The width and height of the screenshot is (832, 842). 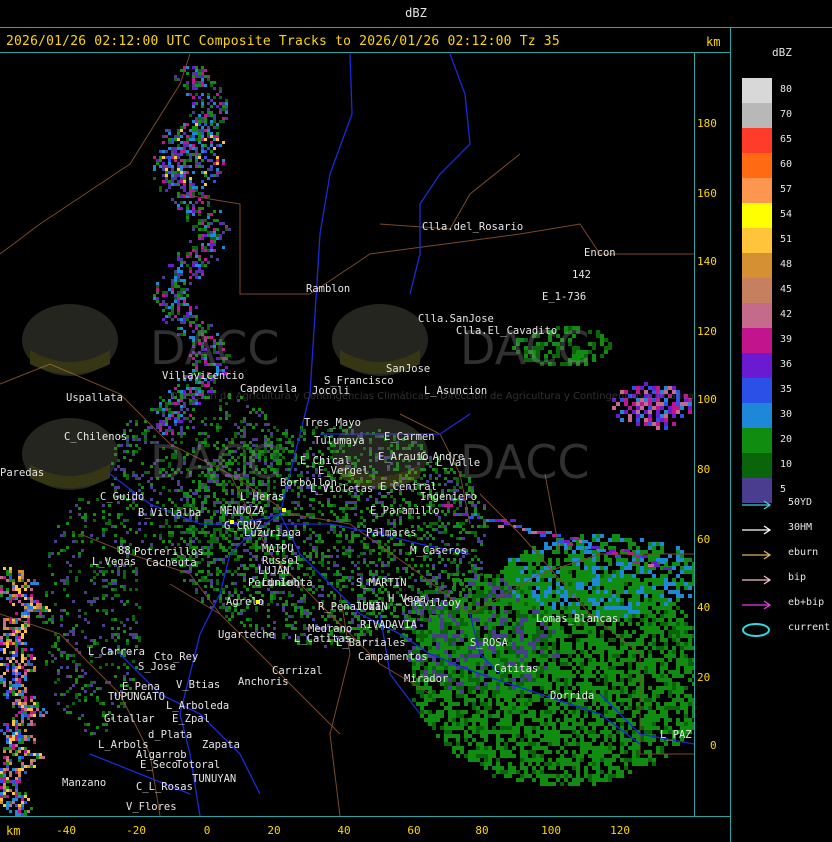 What do you see at coordinates (409, 437) in the screenshot?
I see `place-label: E_Carmen` at bounding box center [409, 437].